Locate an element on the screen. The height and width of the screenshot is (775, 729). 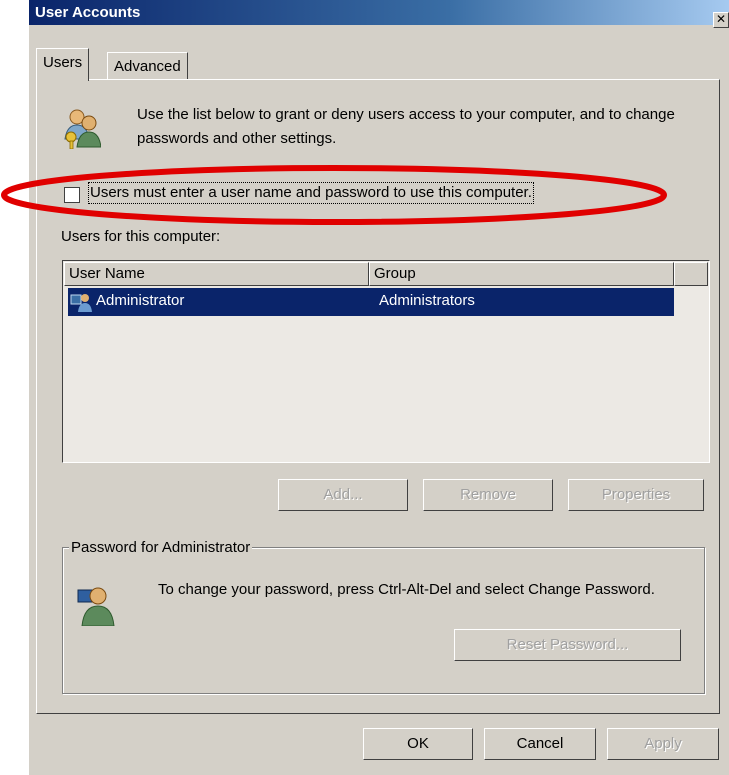
password-group-title: Password for Administrator is located at coordinates (161, 547).